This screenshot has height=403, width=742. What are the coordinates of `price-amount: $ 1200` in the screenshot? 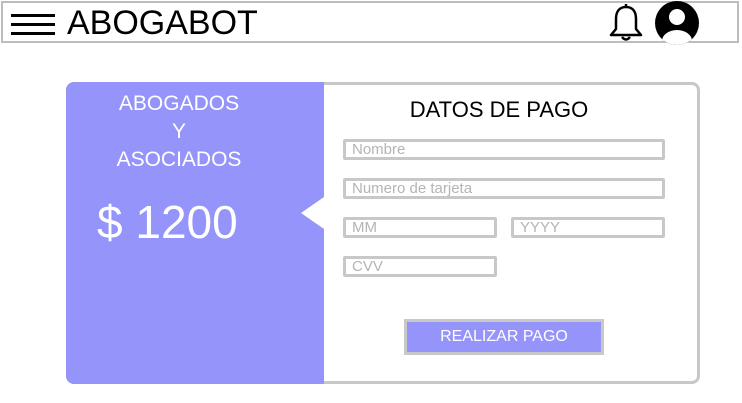 It's located at (167, 222).